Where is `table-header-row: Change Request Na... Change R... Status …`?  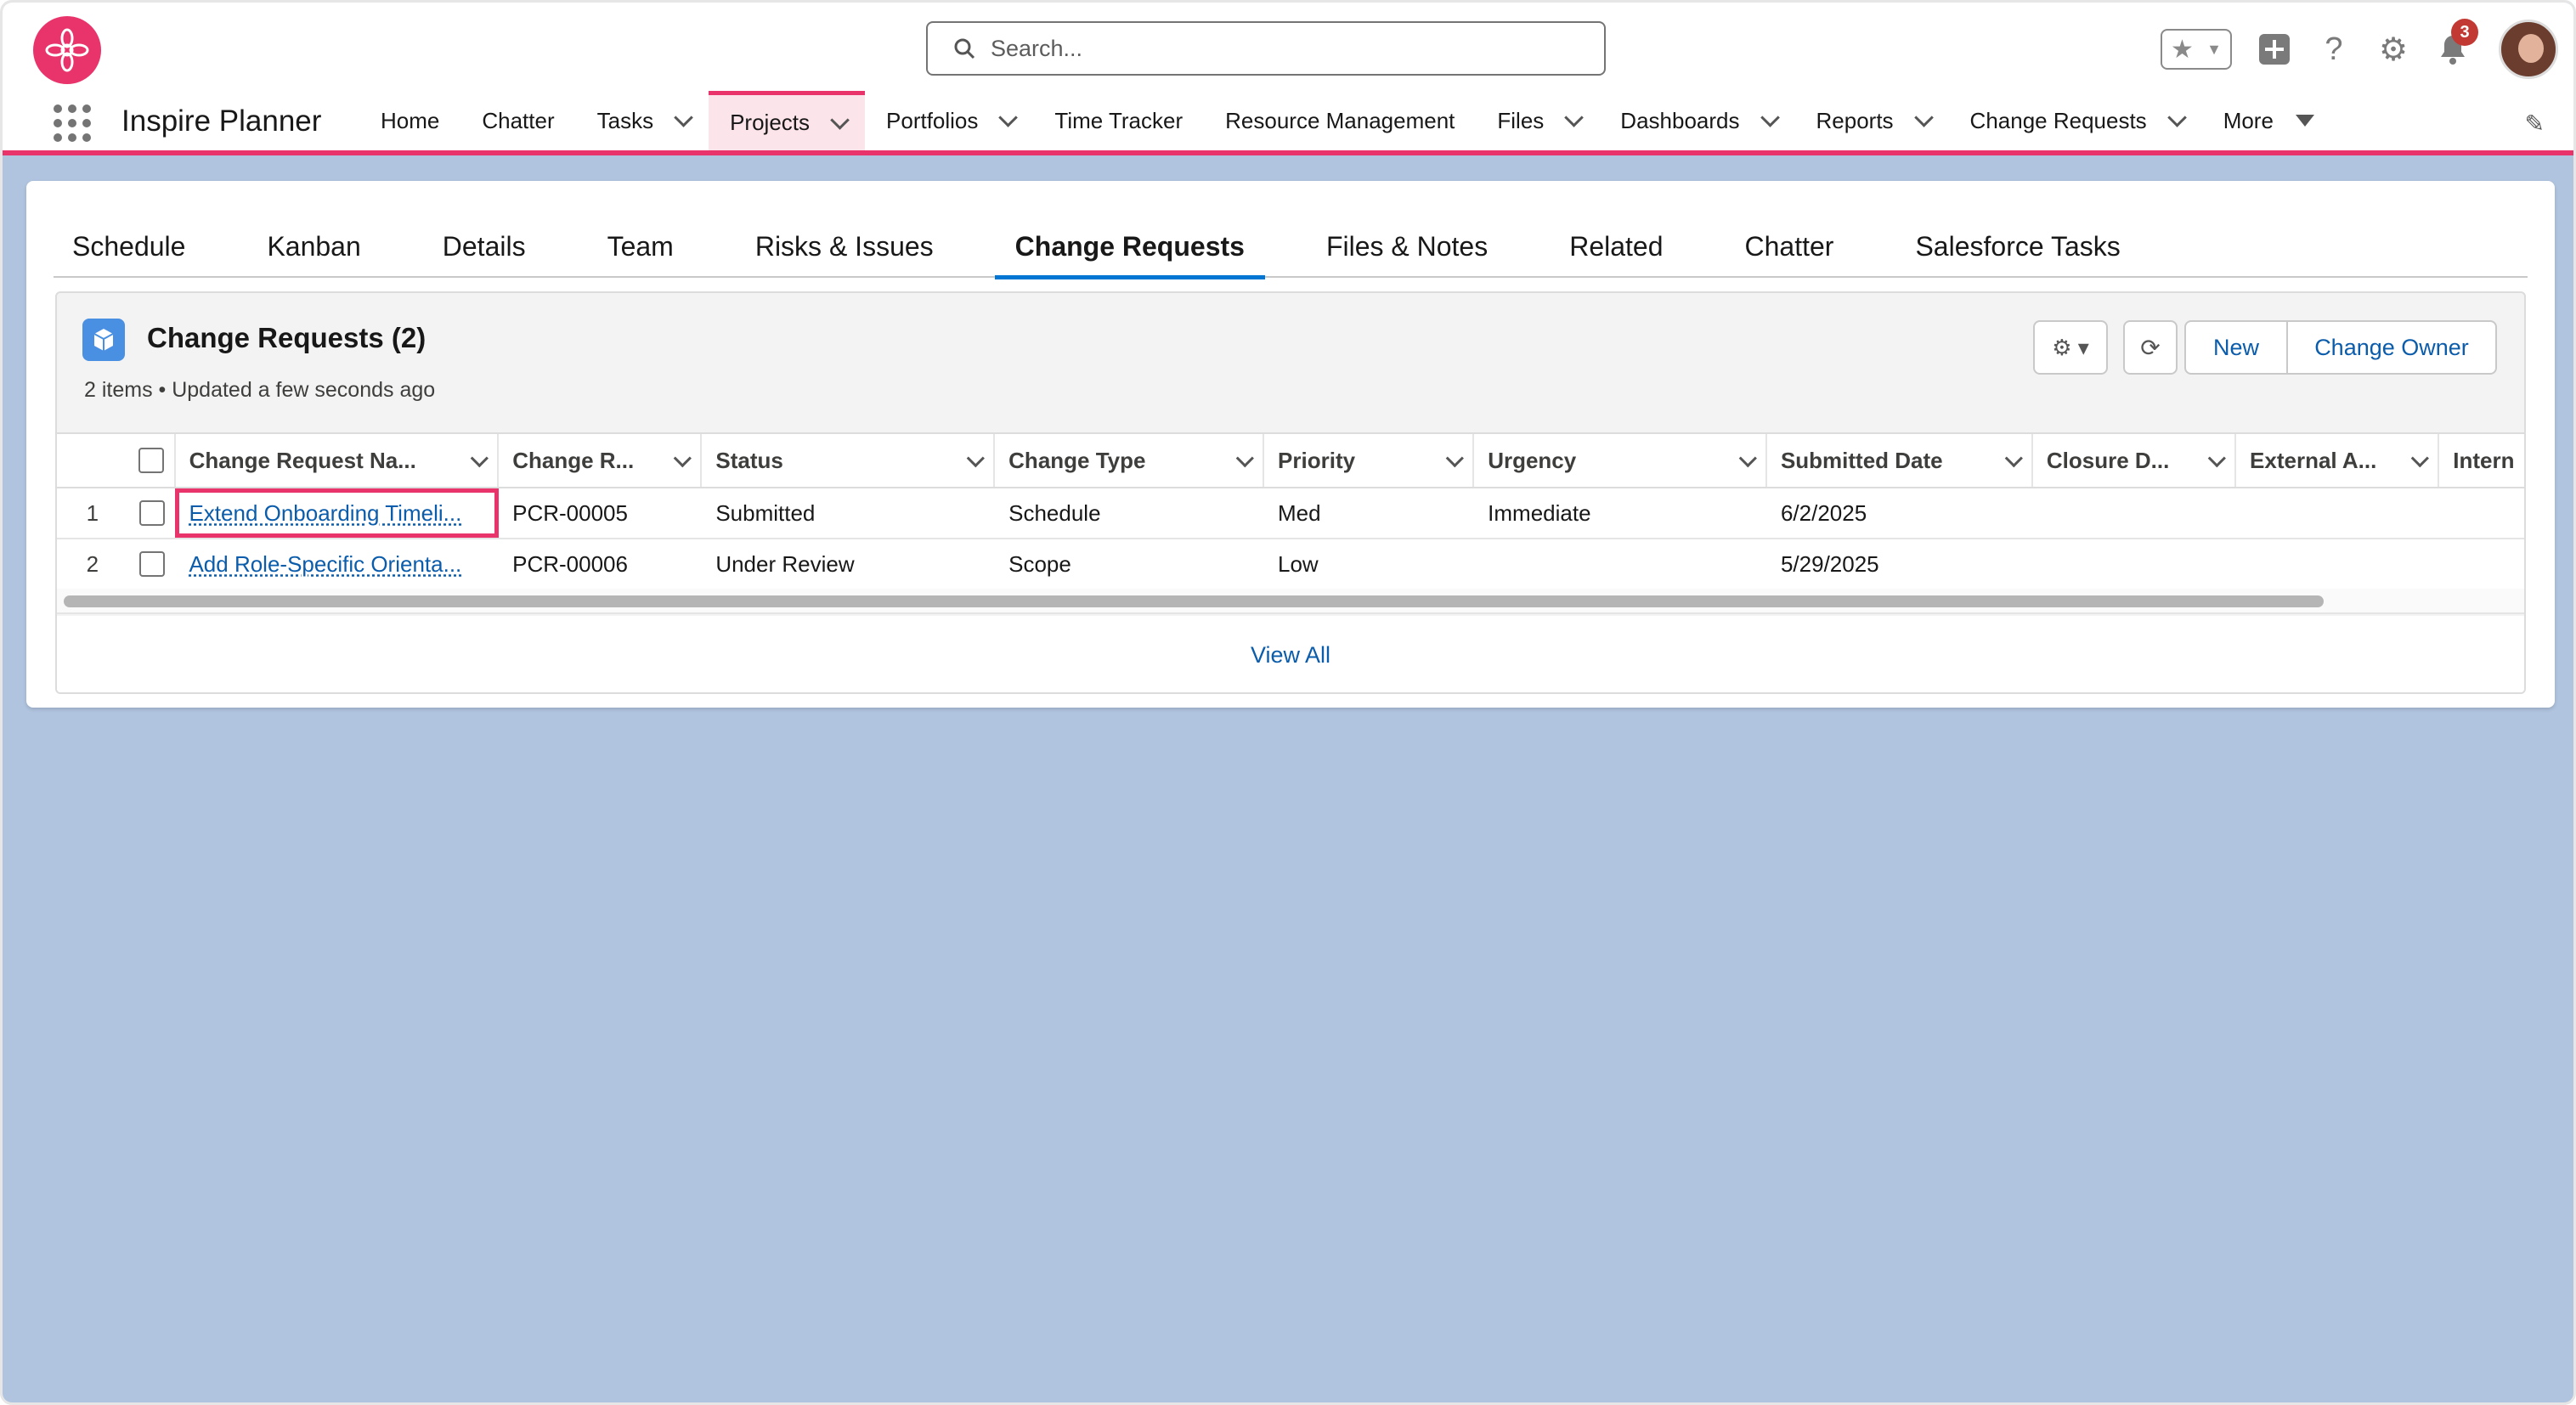
table-header-row: Change Request Na... Change R... Status … is located at coordinates (1290, 460).